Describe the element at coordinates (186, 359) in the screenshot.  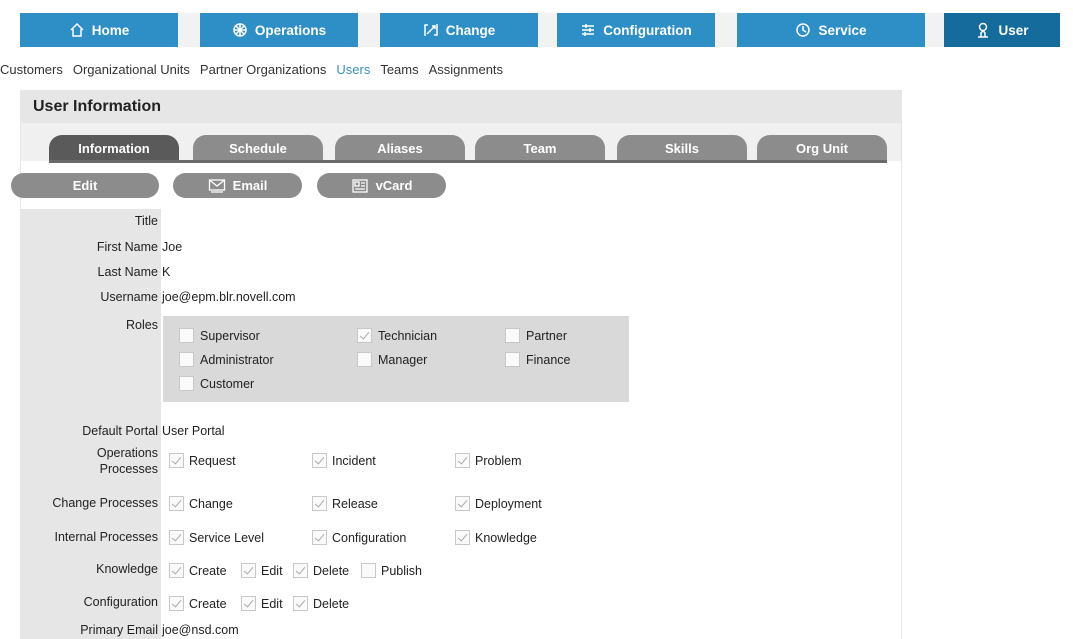
I see `role-administrator-checkbox` at that location.